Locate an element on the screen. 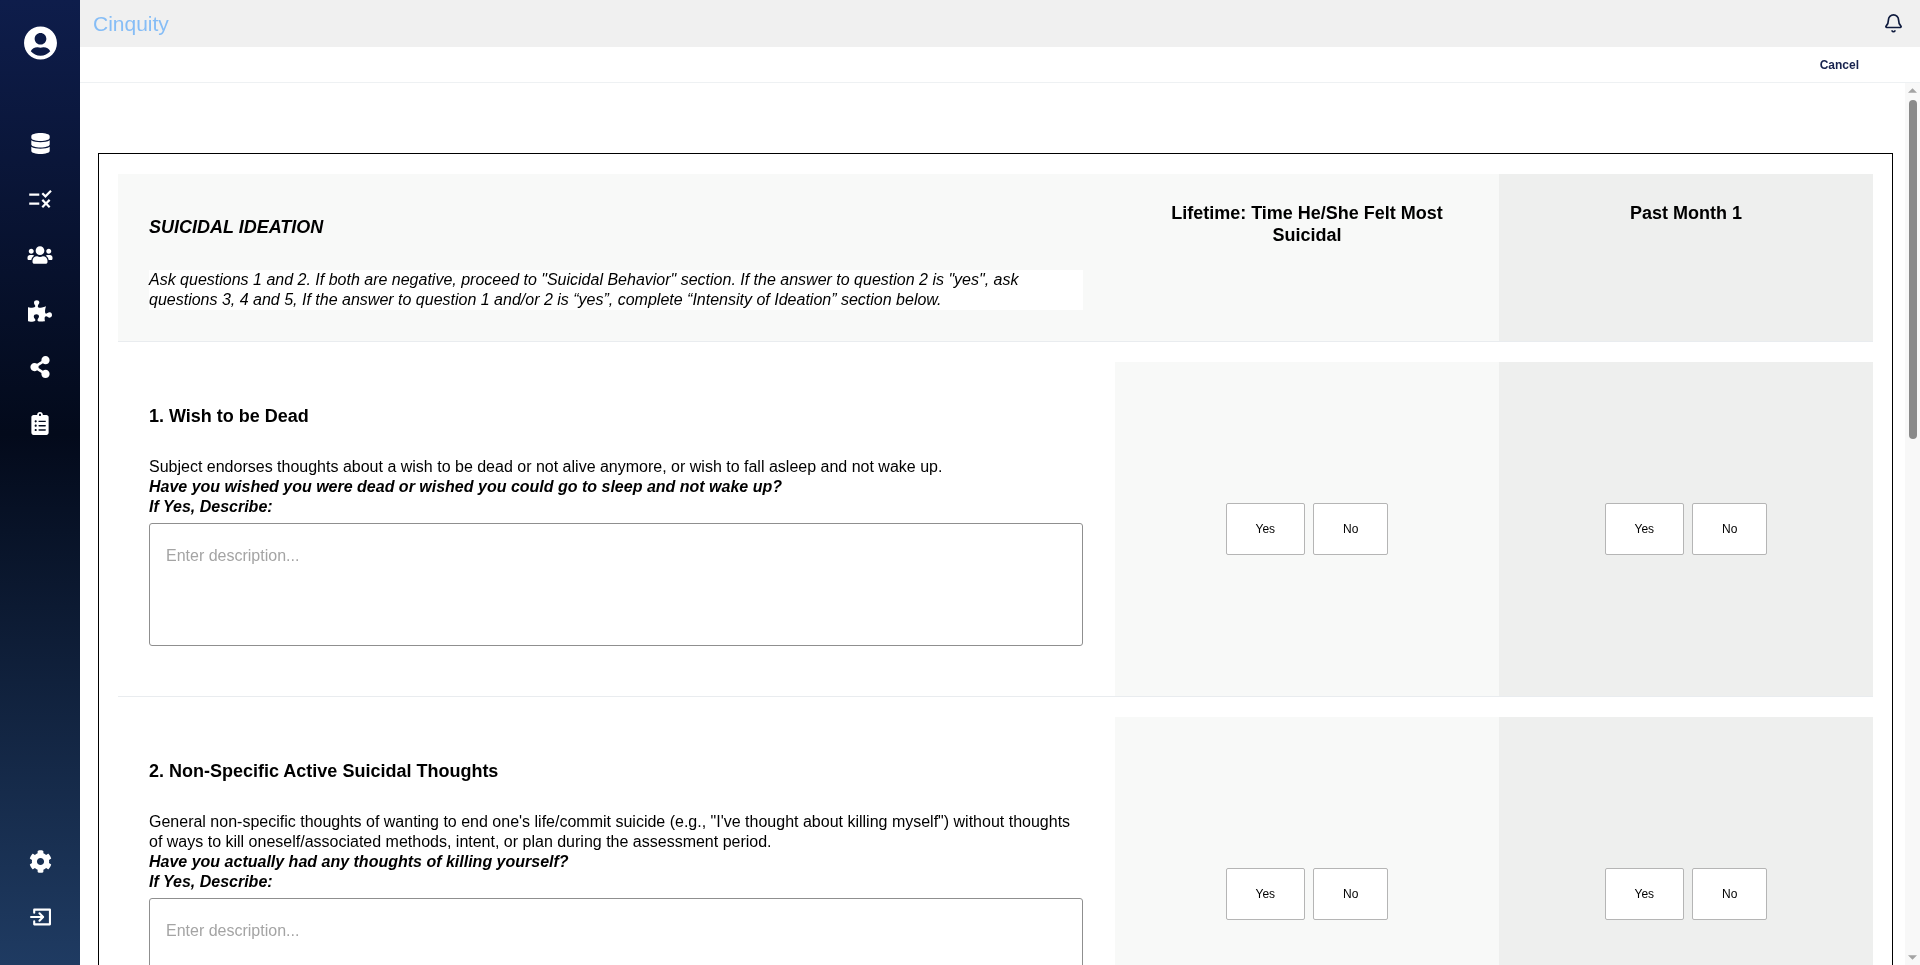 This screenshot has height=965, width=1920. question-description: Subject endorses thoughts about a wish to be dead or not alive anymore, or wish to fall asleep and not wake up. is located at coordinates (546, 467).